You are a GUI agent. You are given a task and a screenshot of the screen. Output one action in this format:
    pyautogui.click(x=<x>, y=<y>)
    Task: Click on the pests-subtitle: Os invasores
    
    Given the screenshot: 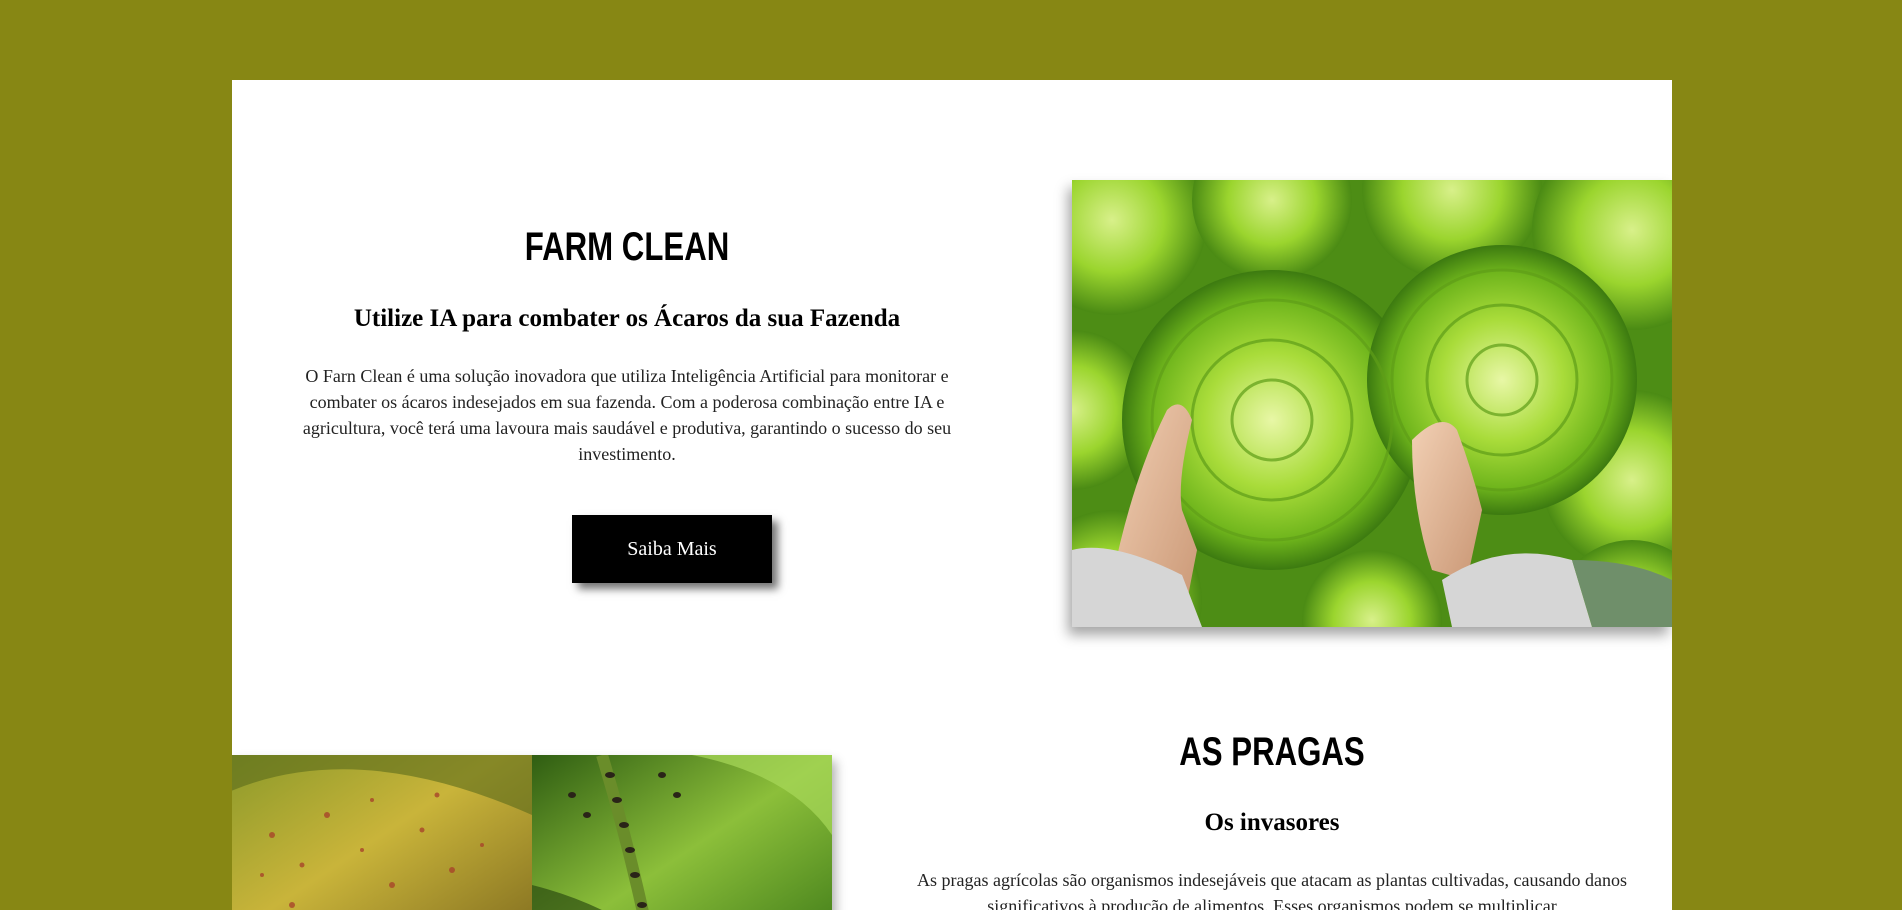 What is the action you would take?
    pyautogui.click(x=1272, y=822)
    